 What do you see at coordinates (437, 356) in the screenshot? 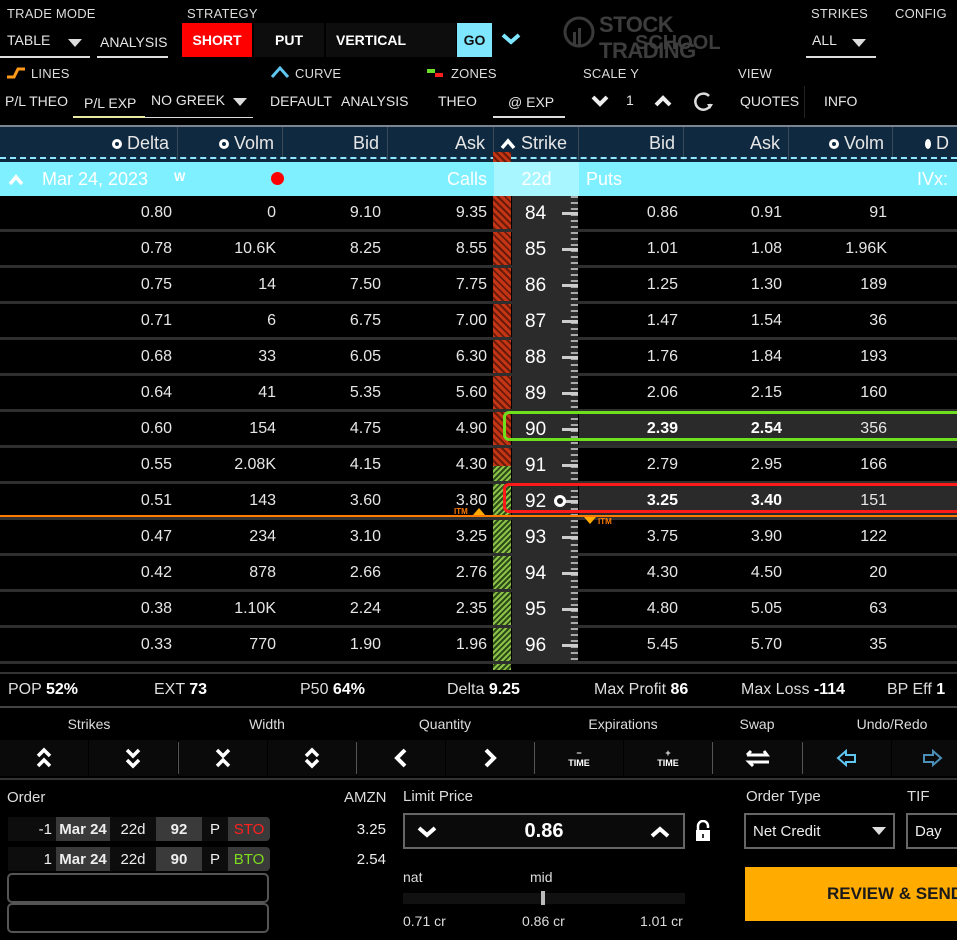
I see `call-ask-cell: 6.30` at bounding box center [437, 356].